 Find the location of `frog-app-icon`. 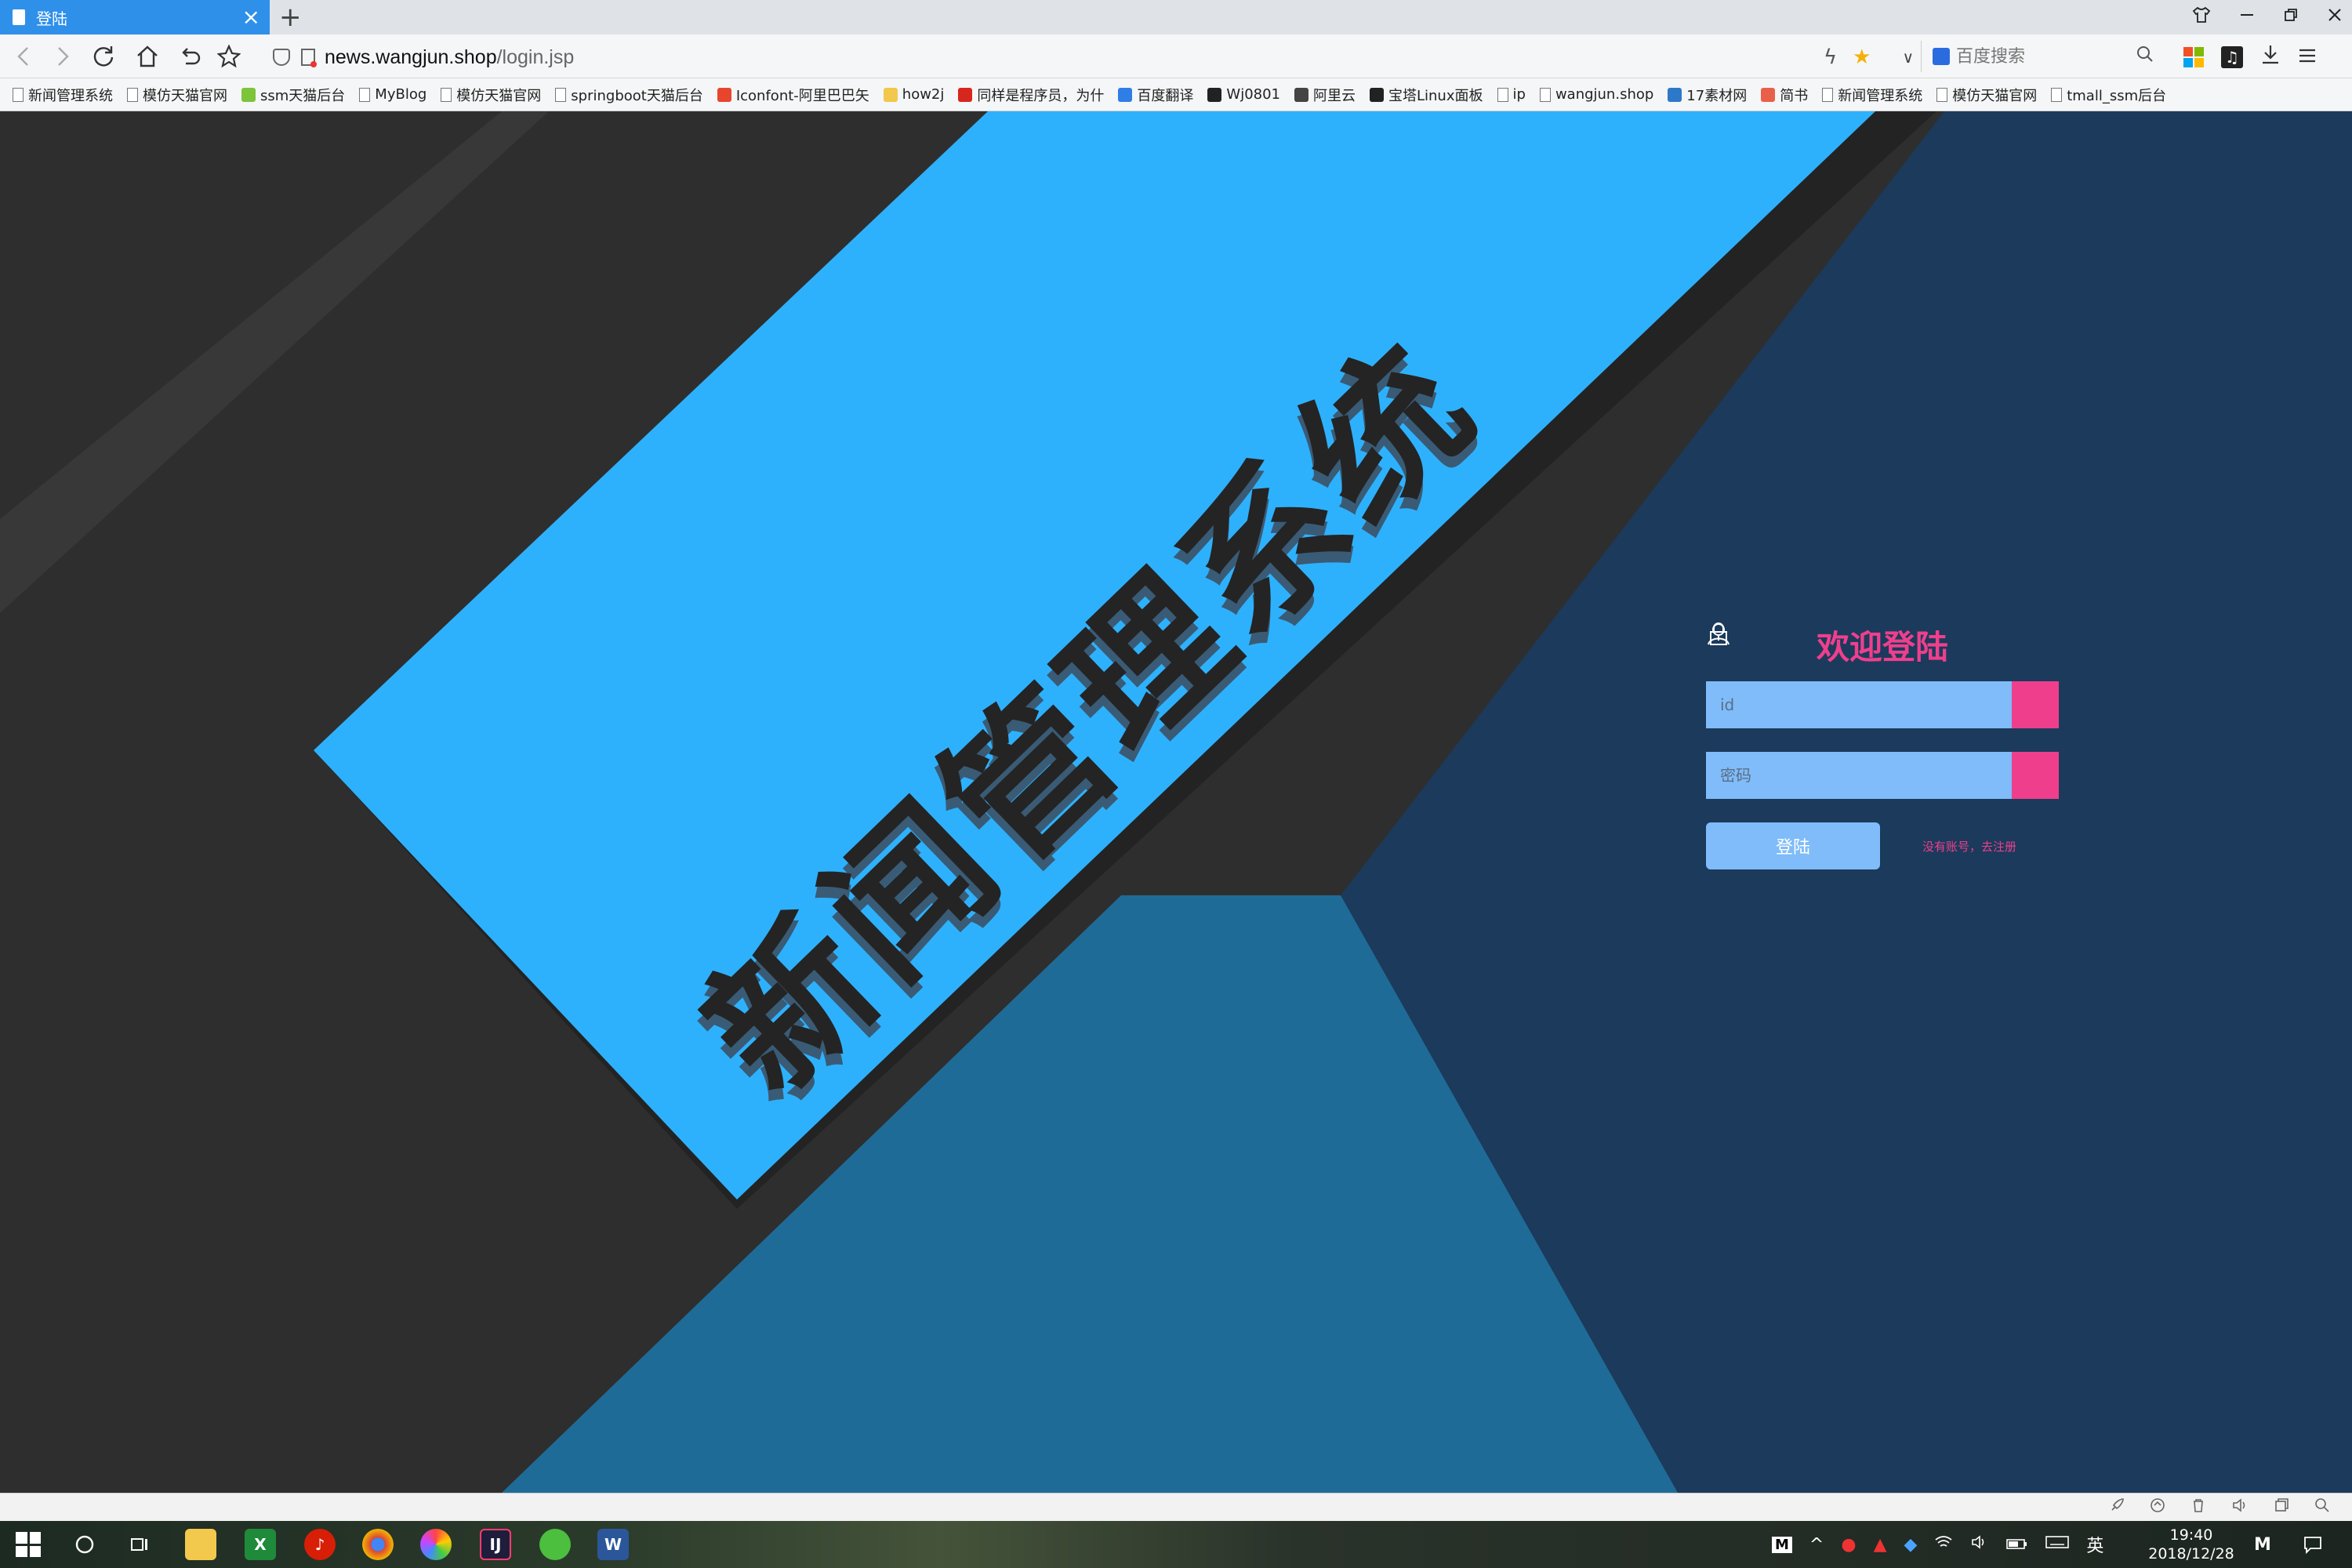

frog-app-icon is located at coordinates (555, 1544).